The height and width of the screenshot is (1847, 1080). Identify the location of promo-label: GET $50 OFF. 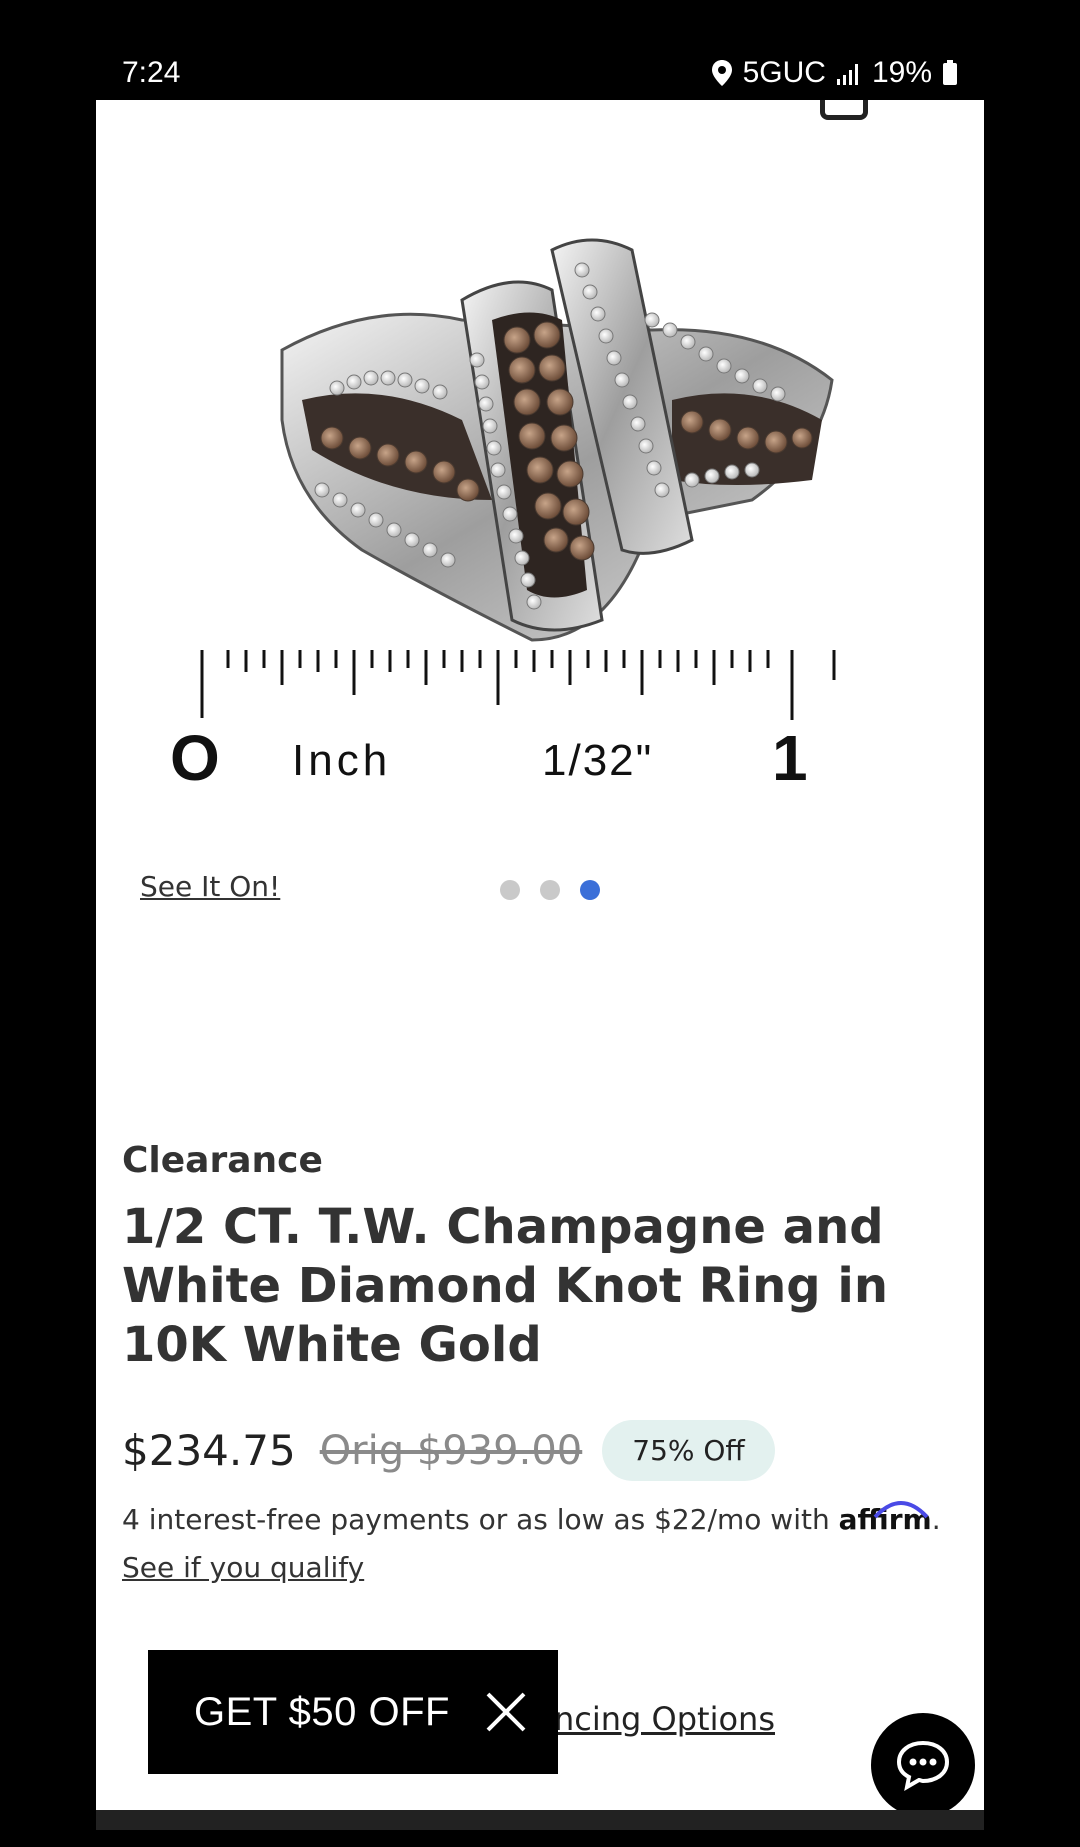
(322, 1711).